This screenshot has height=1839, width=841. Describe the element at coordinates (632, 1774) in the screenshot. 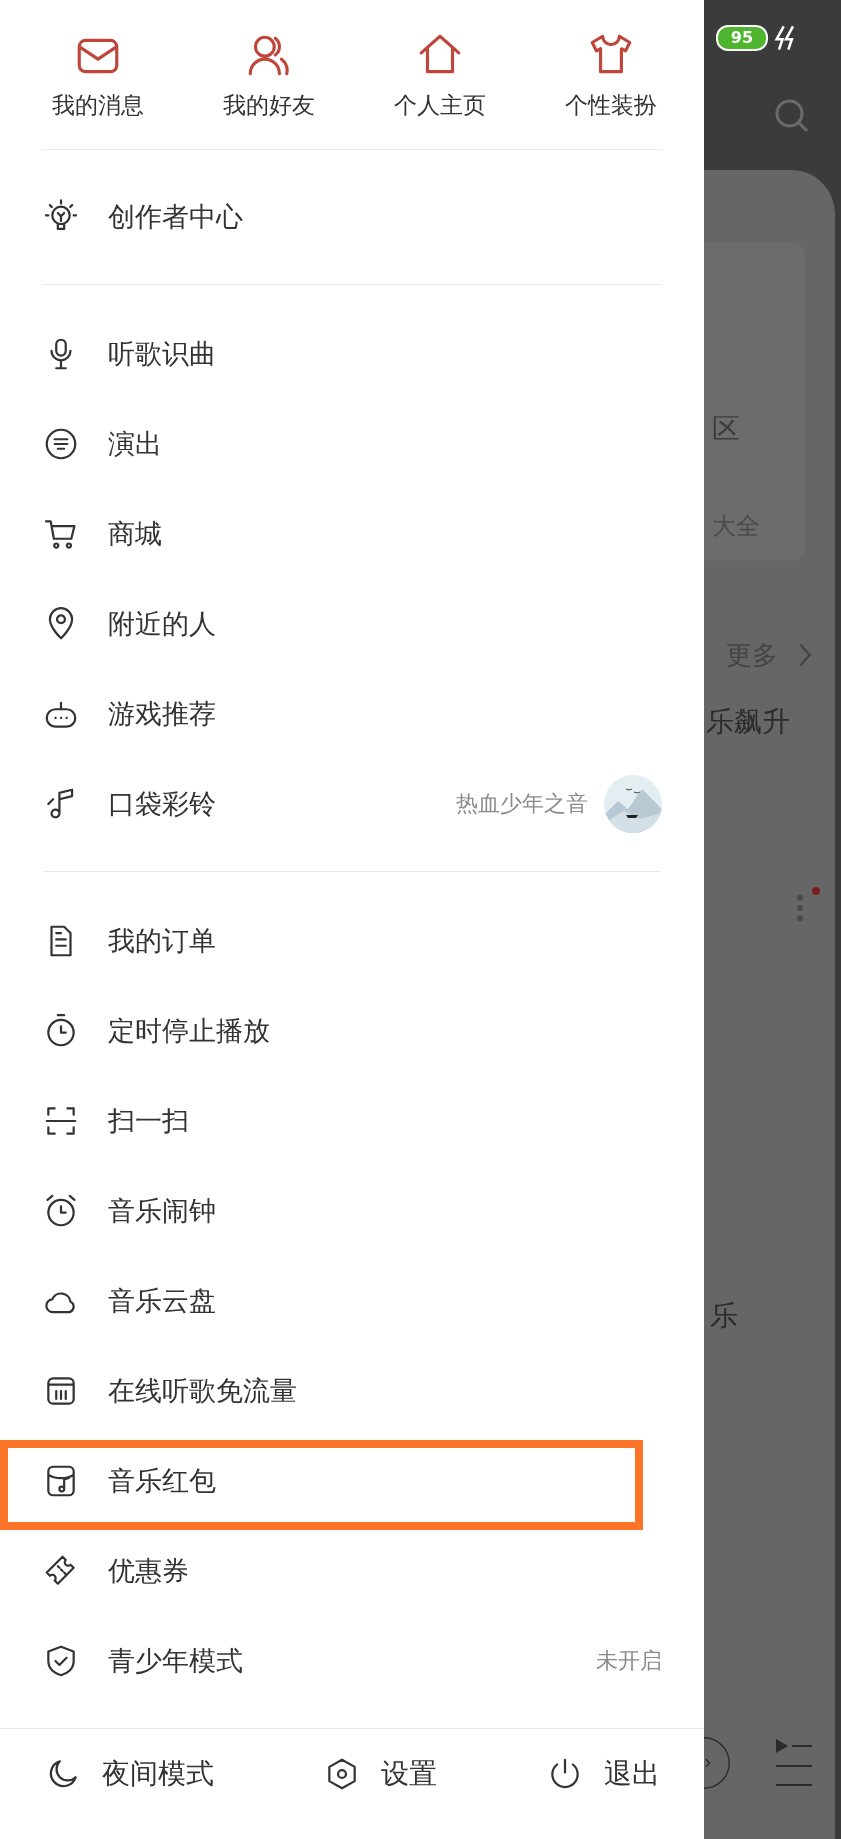

I see `bottom-button: 退出` at that location.